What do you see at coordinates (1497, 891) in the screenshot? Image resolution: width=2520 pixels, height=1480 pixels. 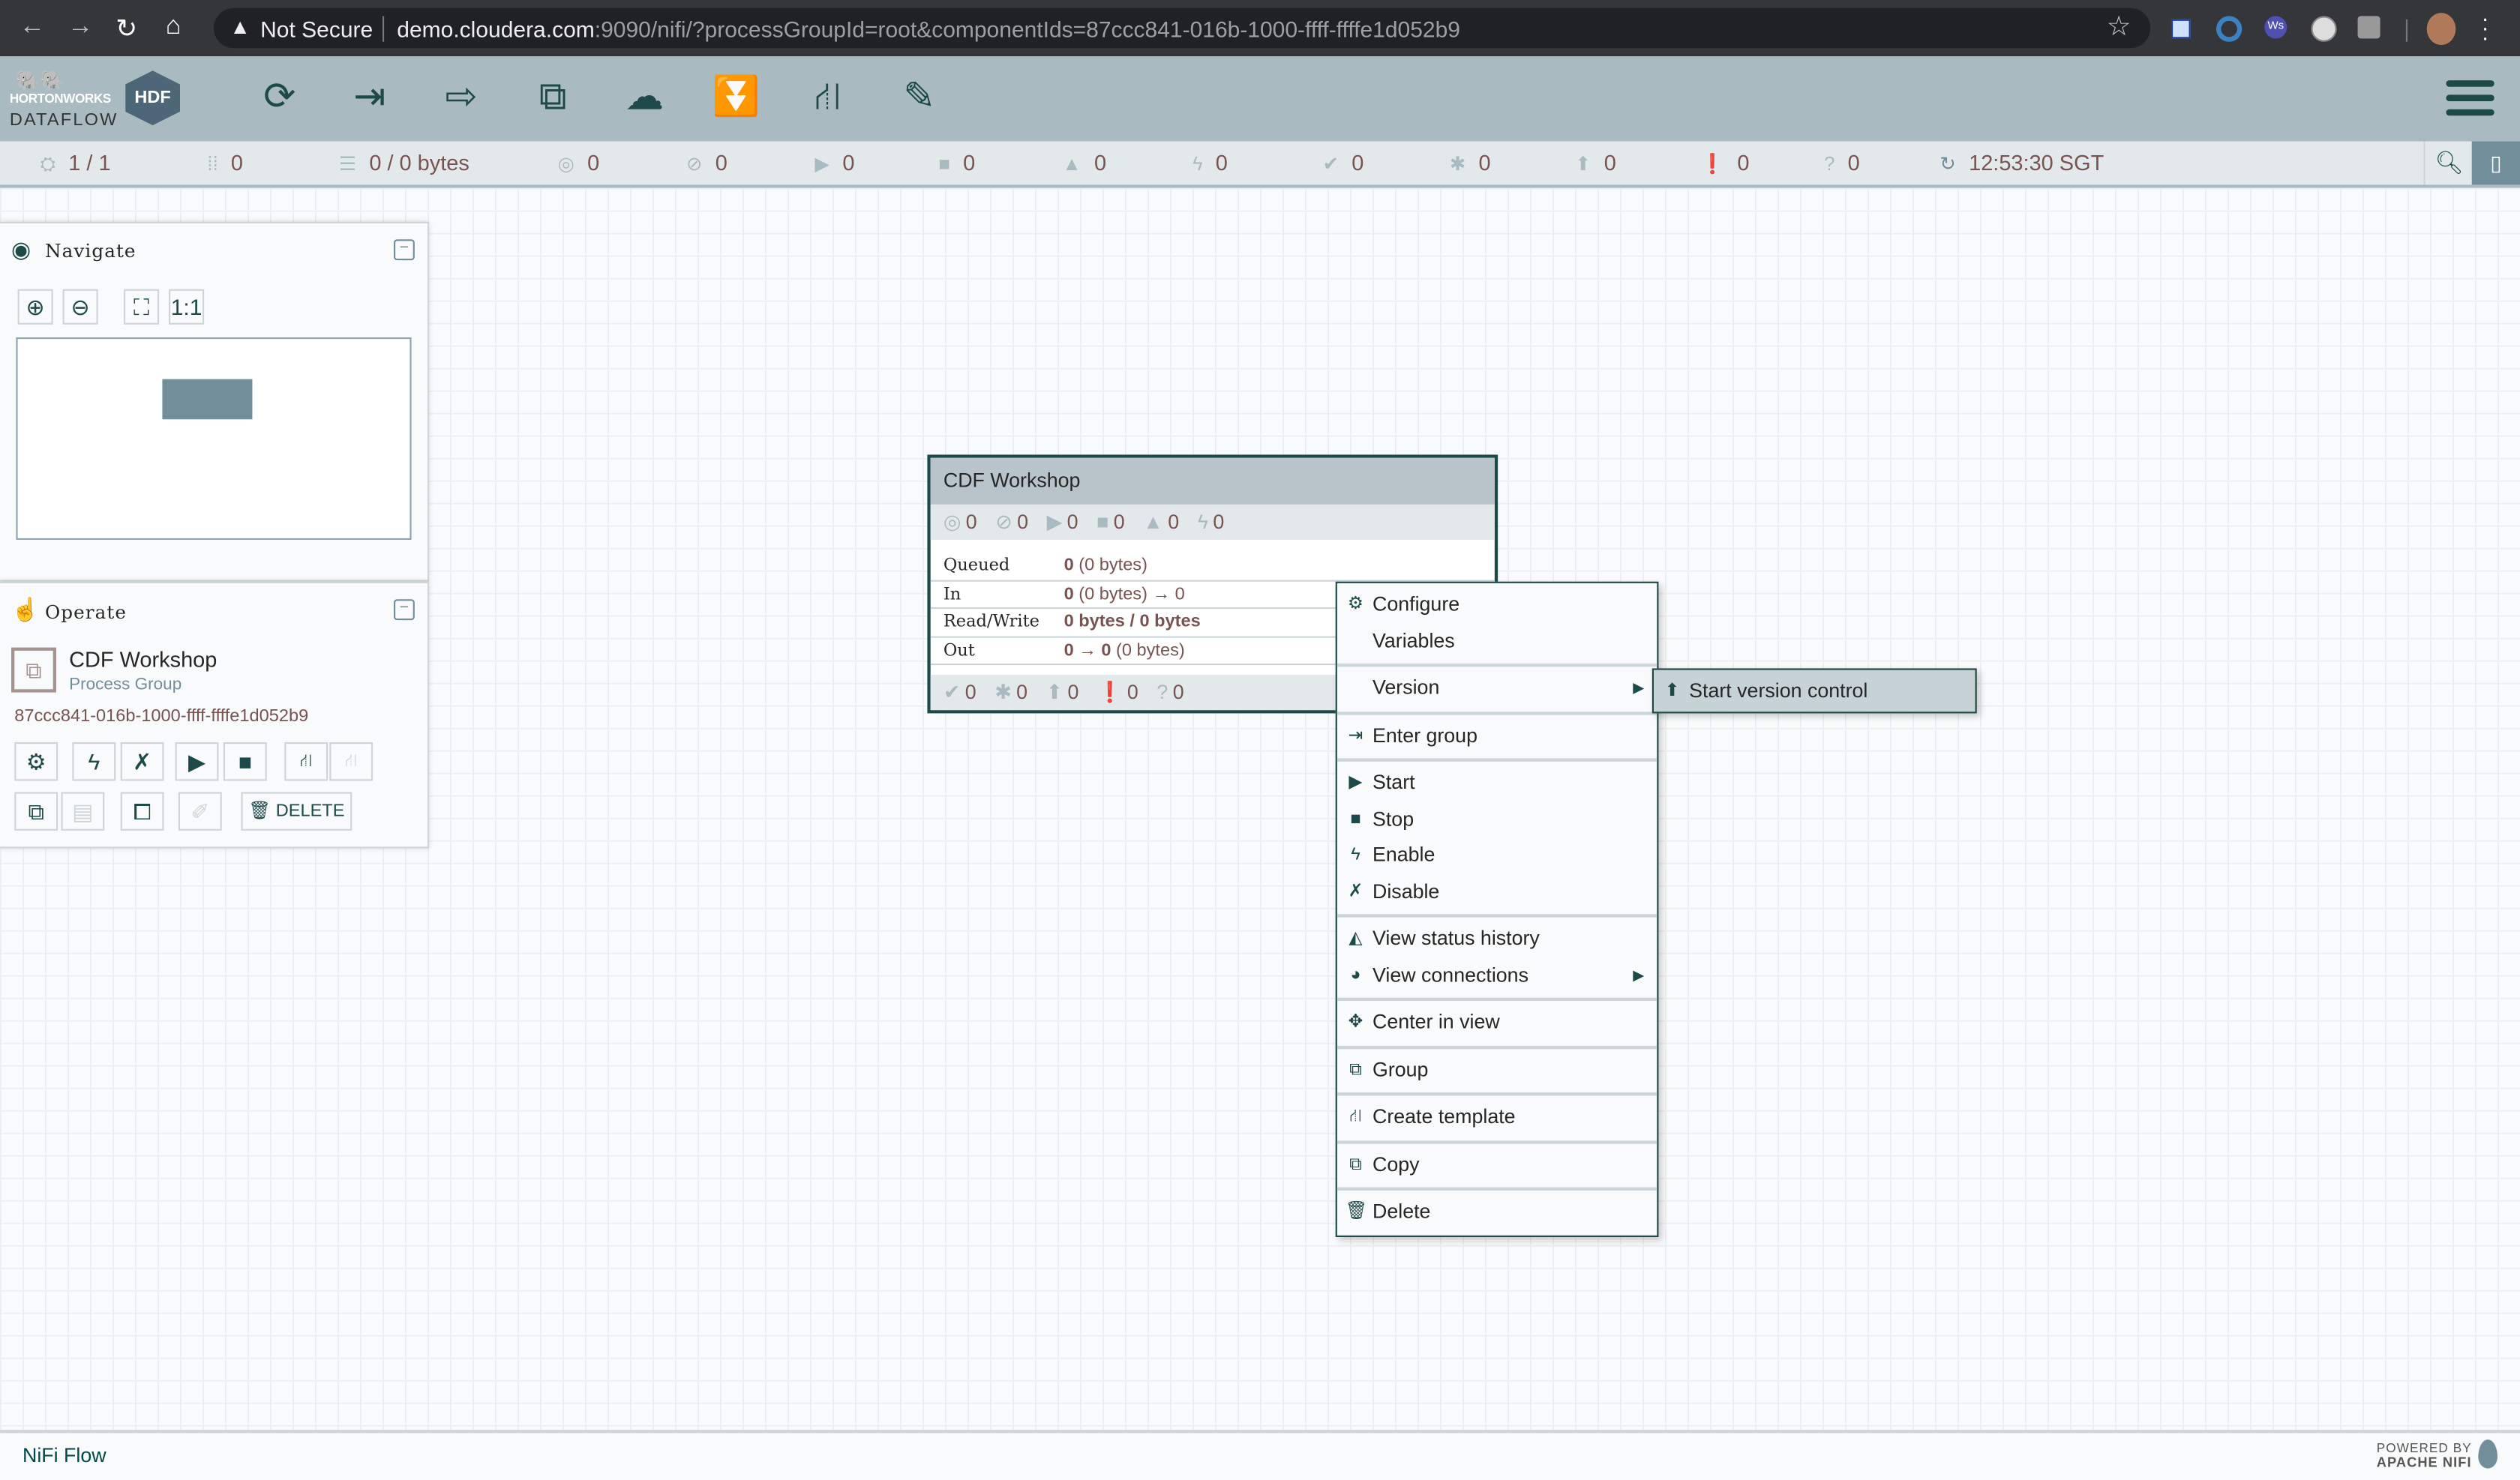 I see `menu-item-disable: ✗ Disable` at bounding box center [1497, 891].